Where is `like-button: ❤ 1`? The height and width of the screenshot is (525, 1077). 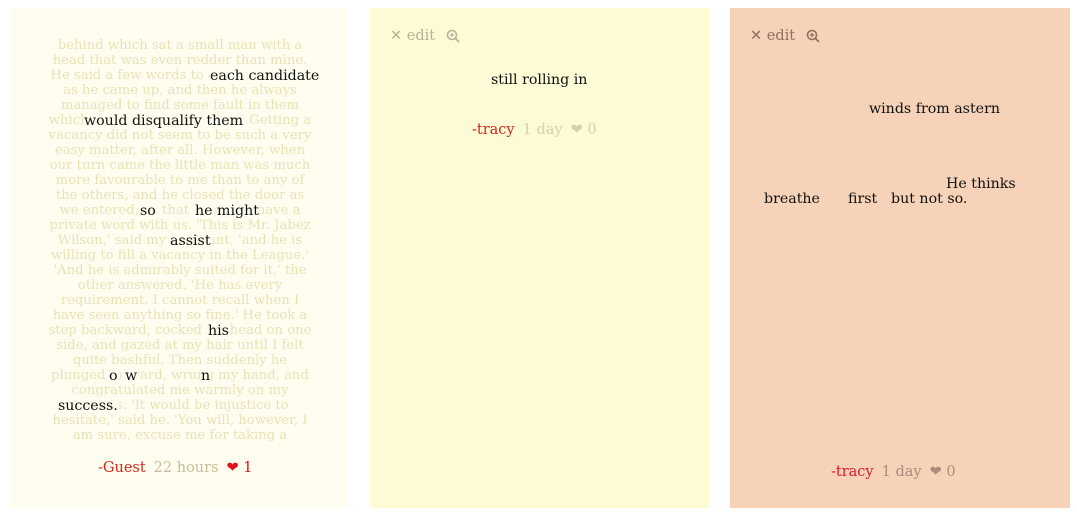
like-button: ❤ 1 is located at coordinates (240, 468).